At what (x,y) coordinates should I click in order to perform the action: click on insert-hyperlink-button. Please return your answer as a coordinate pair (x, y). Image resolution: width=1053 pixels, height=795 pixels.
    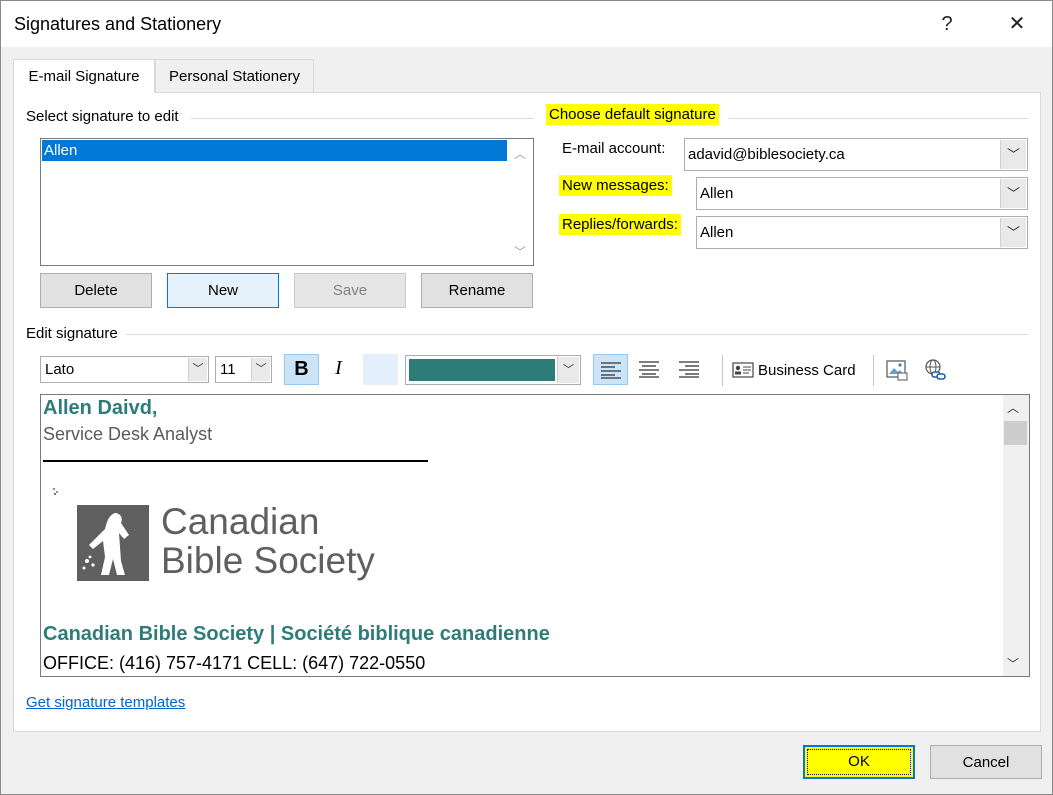
    Looking at the image, I should click on (934, 370).